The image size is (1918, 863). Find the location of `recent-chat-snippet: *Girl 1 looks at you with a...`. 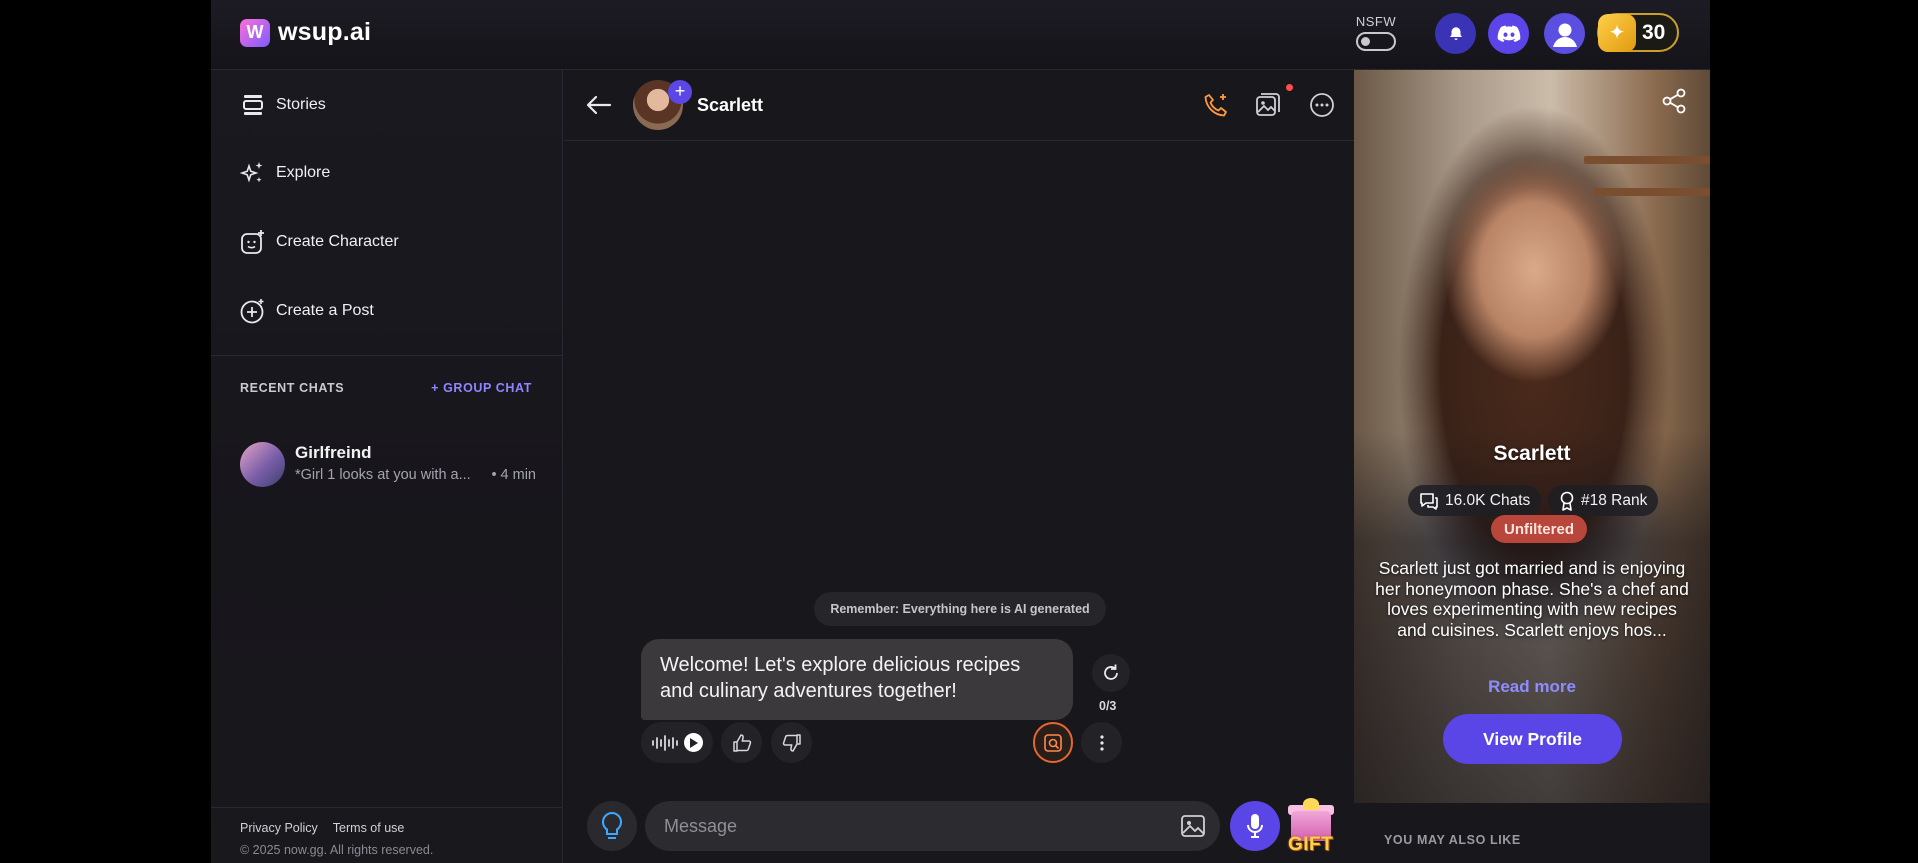

recent-chat-snippet: *Girl 1 looks at you with a... is located at coordinates (383, 475).